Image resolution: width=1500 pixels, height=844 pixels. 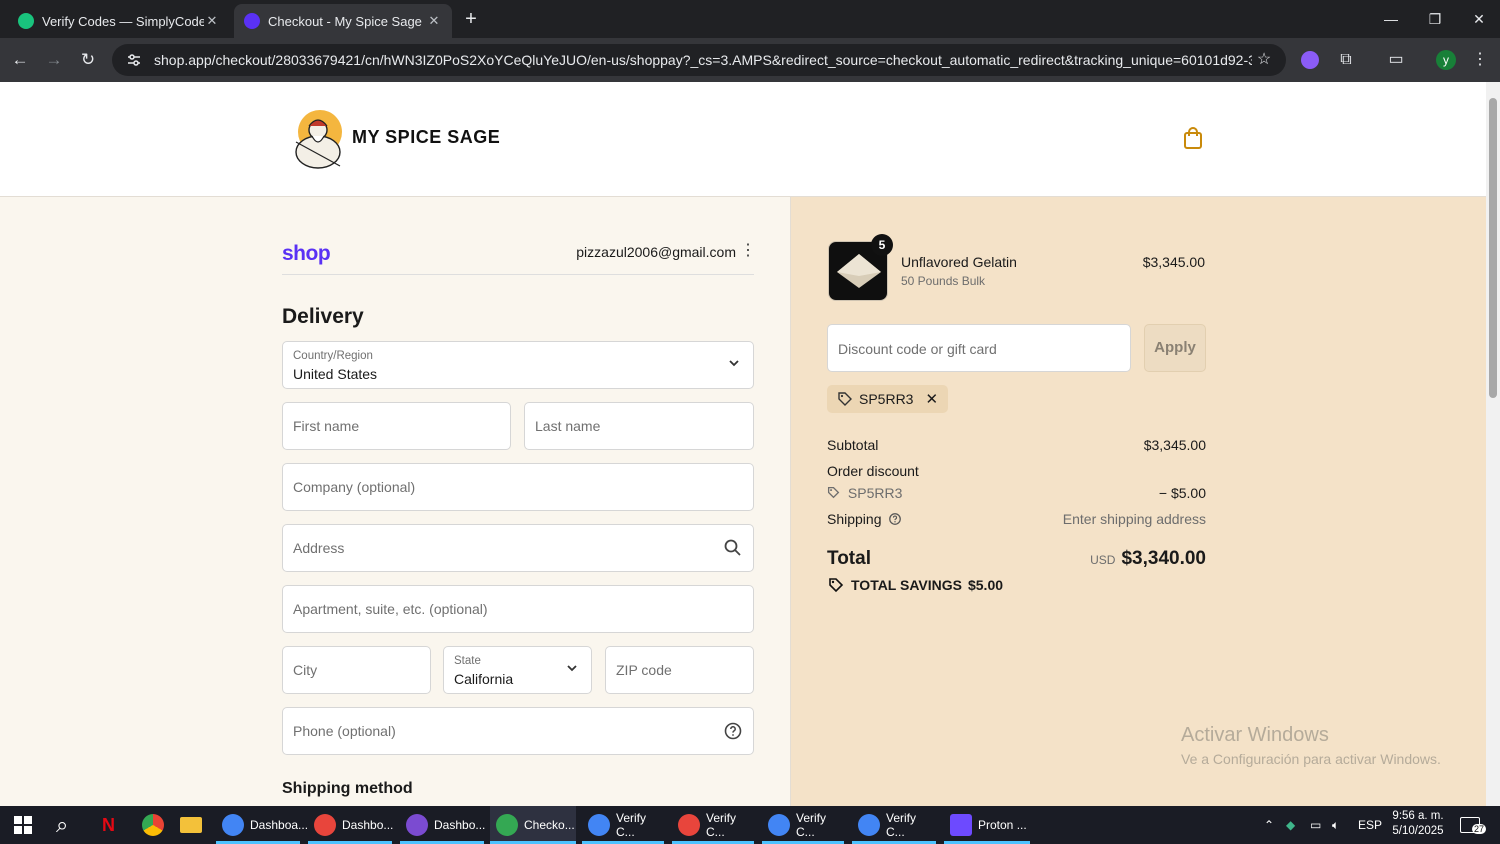 I want to click on shopping-bag-icon, so click(x=1193, y=138).